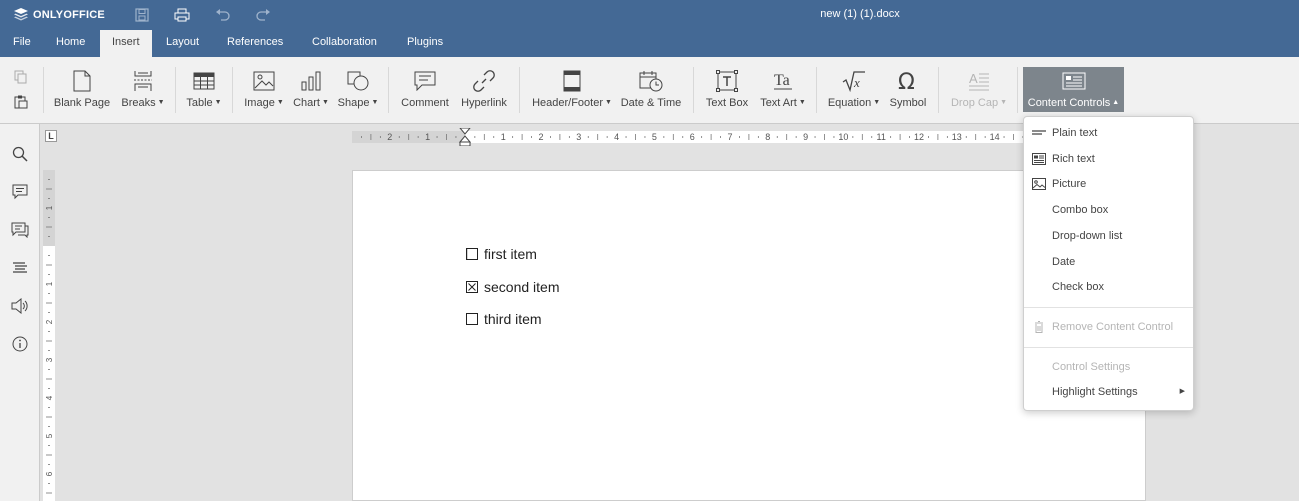 The width and height of the screenshot is (1299, 501). I want to click on hyperlink-button: Hyperlink, so click(484, 91).